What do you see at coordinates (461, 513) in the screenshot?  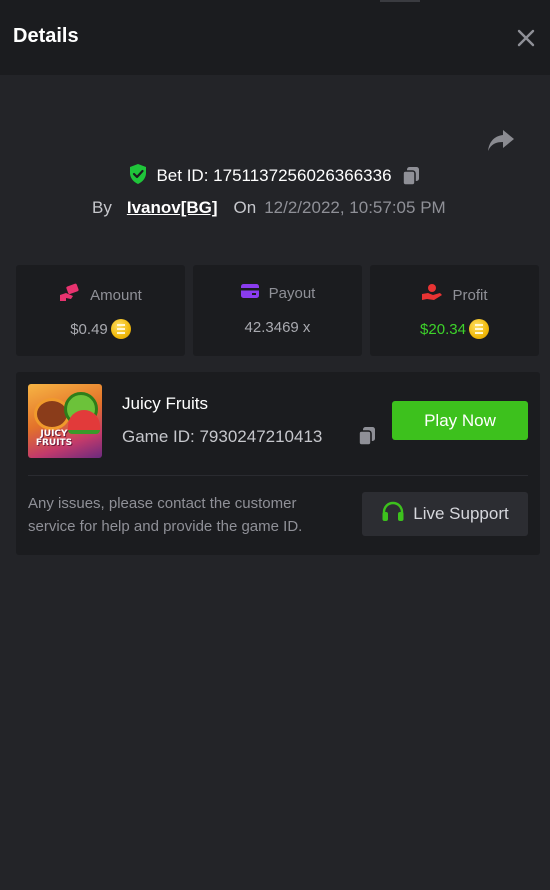 I see `live-support-label: Live Support` at bounding box center [461, 513].